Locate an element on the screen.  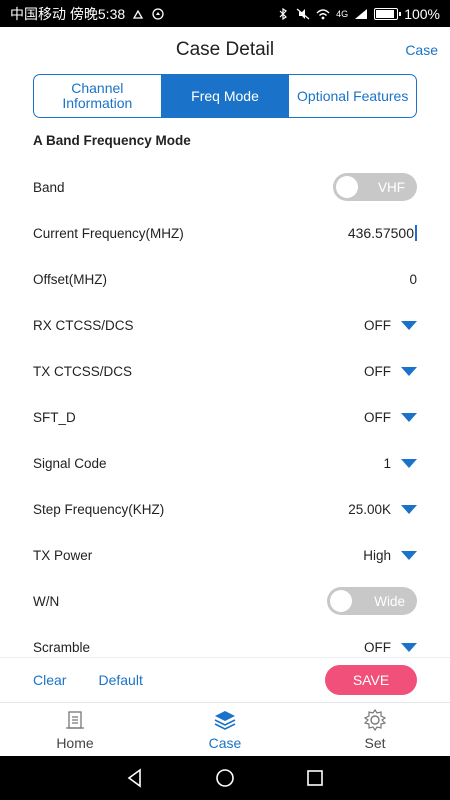
band-toggle: VHF is located at coordinates (375, 187).